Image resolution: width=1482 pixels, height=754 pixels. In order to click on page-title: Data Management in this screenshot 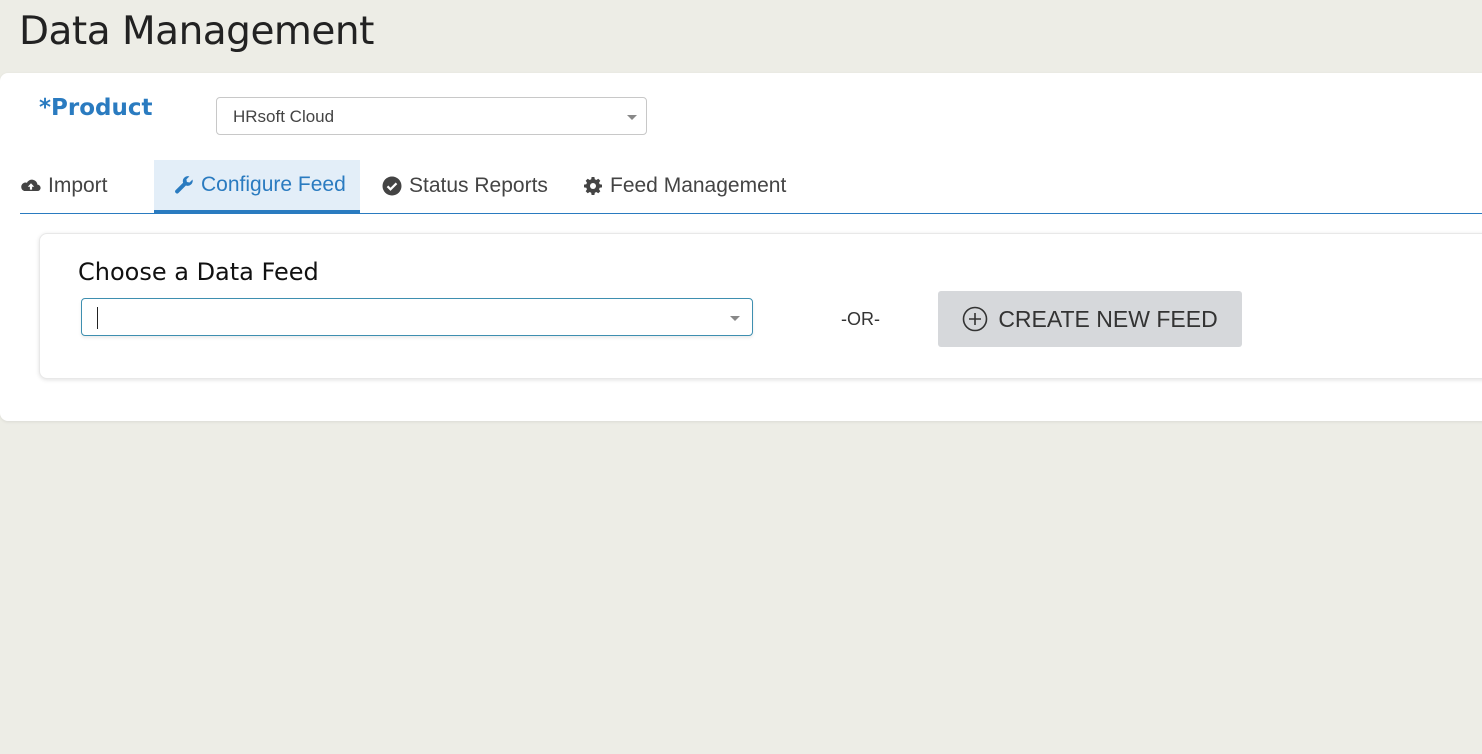, I will do `click(196, 31)`.